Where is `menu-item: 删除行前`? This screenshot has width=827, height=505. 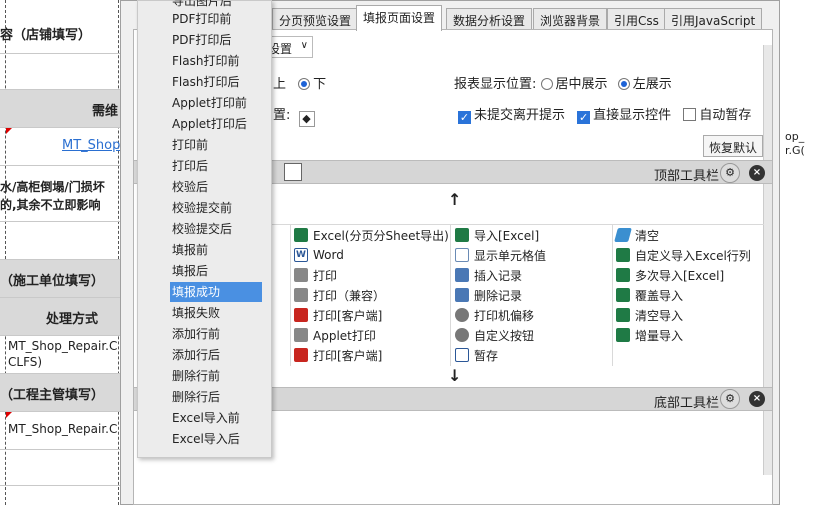 menu-item: 删除行前 is located at coordinates (196, 376).